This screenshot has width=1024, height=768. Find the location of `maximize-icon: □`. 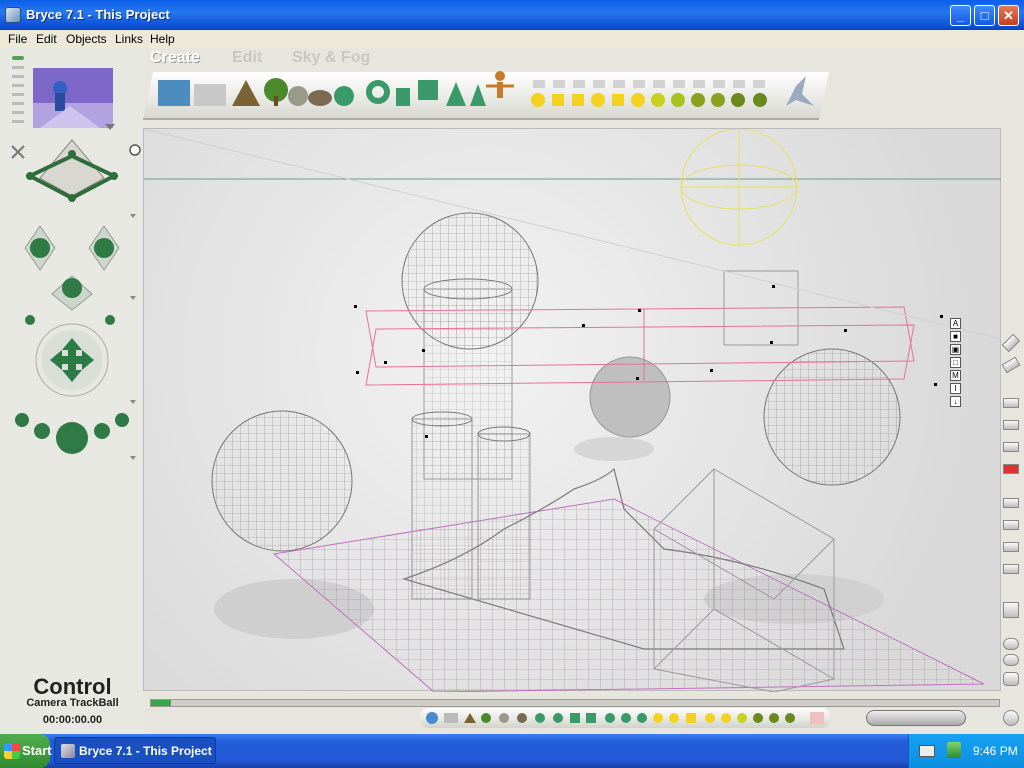

maximize-icon: □ is located at coordinates (984, 15).